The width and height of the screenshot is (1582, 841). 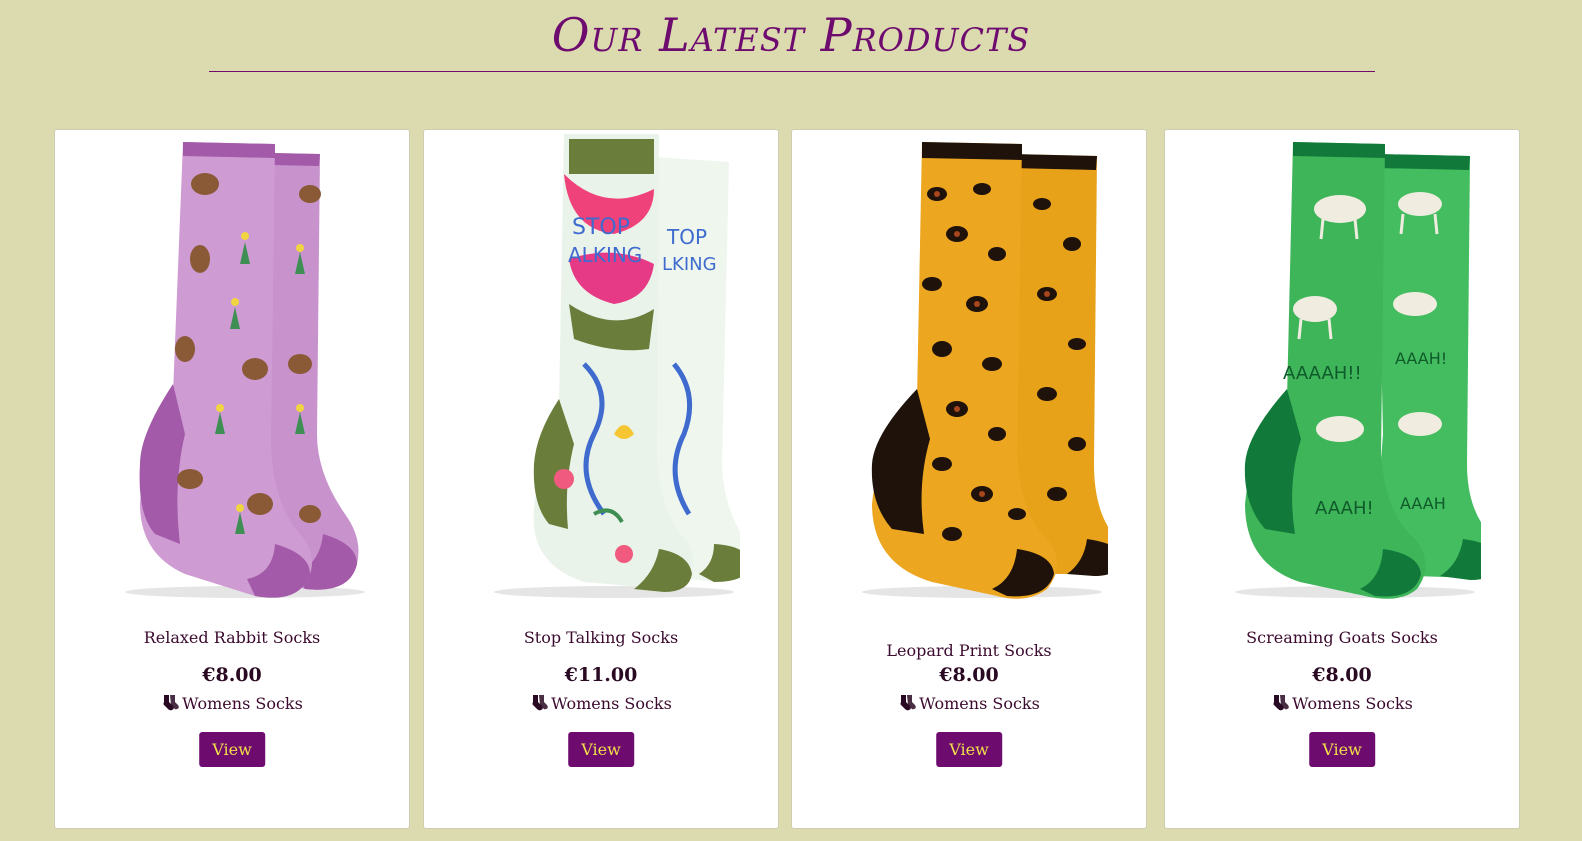 What do you see at coordinates (1342, 637) in the screenshot?
I see `product-name: Screaming Goats Socks` at bounding box center [1342, 637].